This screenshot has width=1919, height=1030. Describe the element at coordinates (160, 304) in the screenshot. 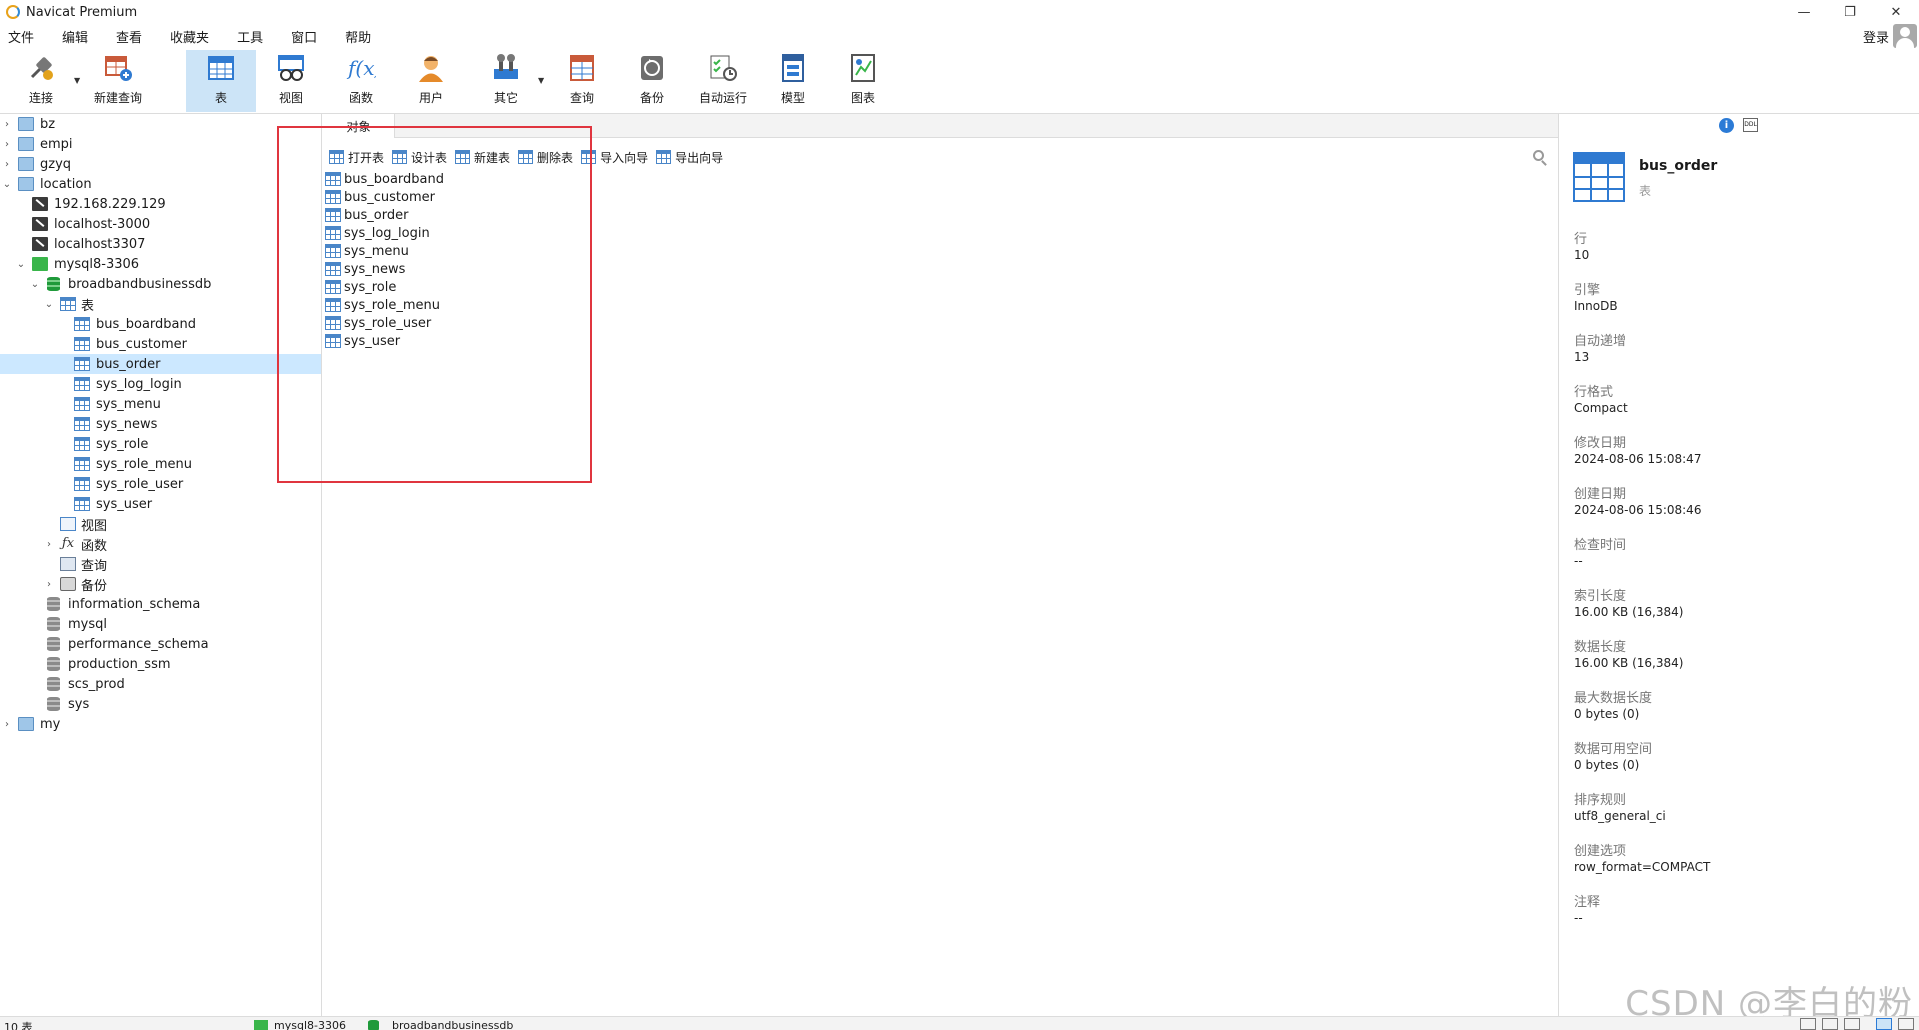

I see `tree-item-tables-group: ⌄ 表` at that location.